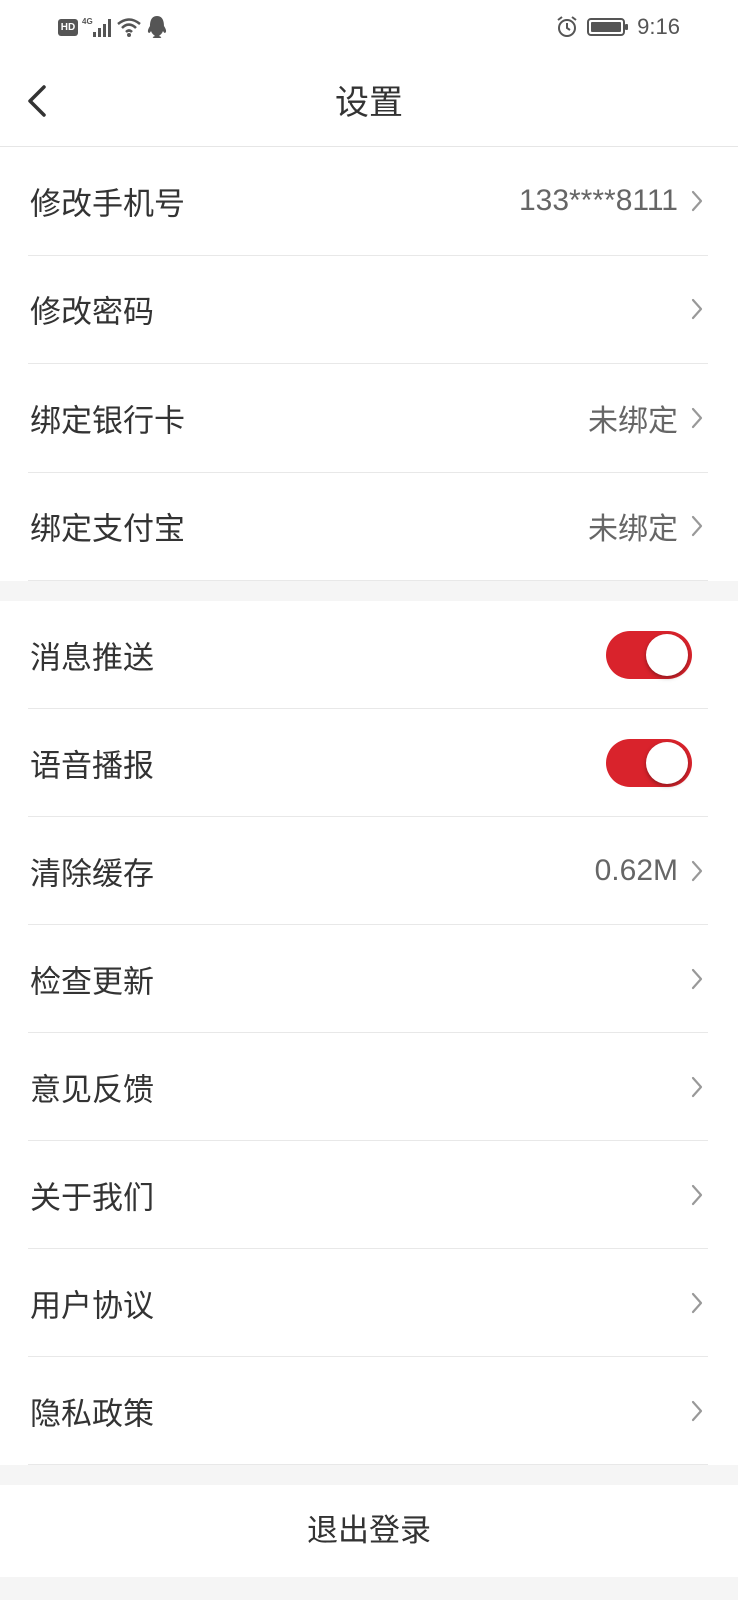 The height and width of the screenshot is (1600, 738). I want to click on page-title: 设置, so click(369, 103).